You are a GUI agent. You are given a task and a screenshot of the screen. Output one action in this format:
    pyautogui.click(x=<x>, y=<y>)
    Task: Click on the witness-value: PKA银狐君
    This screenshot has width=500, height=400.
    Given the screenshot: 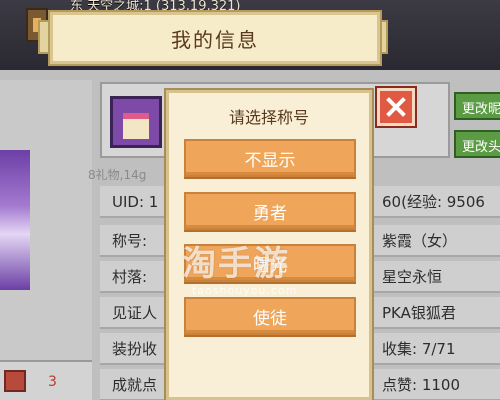 What is the action you would take?
    pyautogui.click(x=436, y=313)
    